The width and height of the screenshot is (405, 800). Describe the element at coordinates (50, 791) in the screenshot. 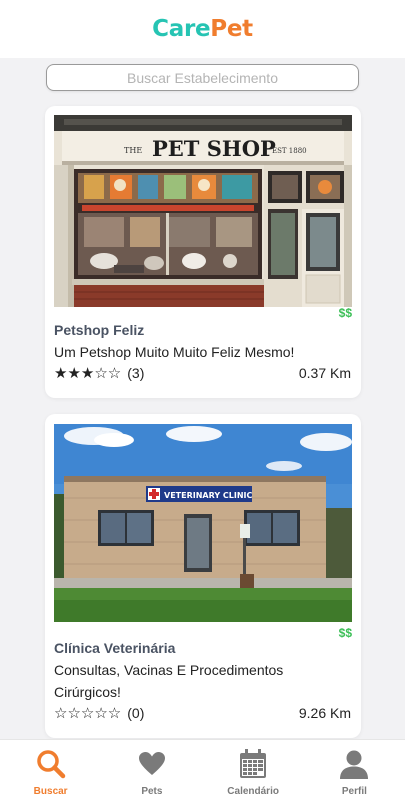

I see `tab-label: Buscar` at that location.